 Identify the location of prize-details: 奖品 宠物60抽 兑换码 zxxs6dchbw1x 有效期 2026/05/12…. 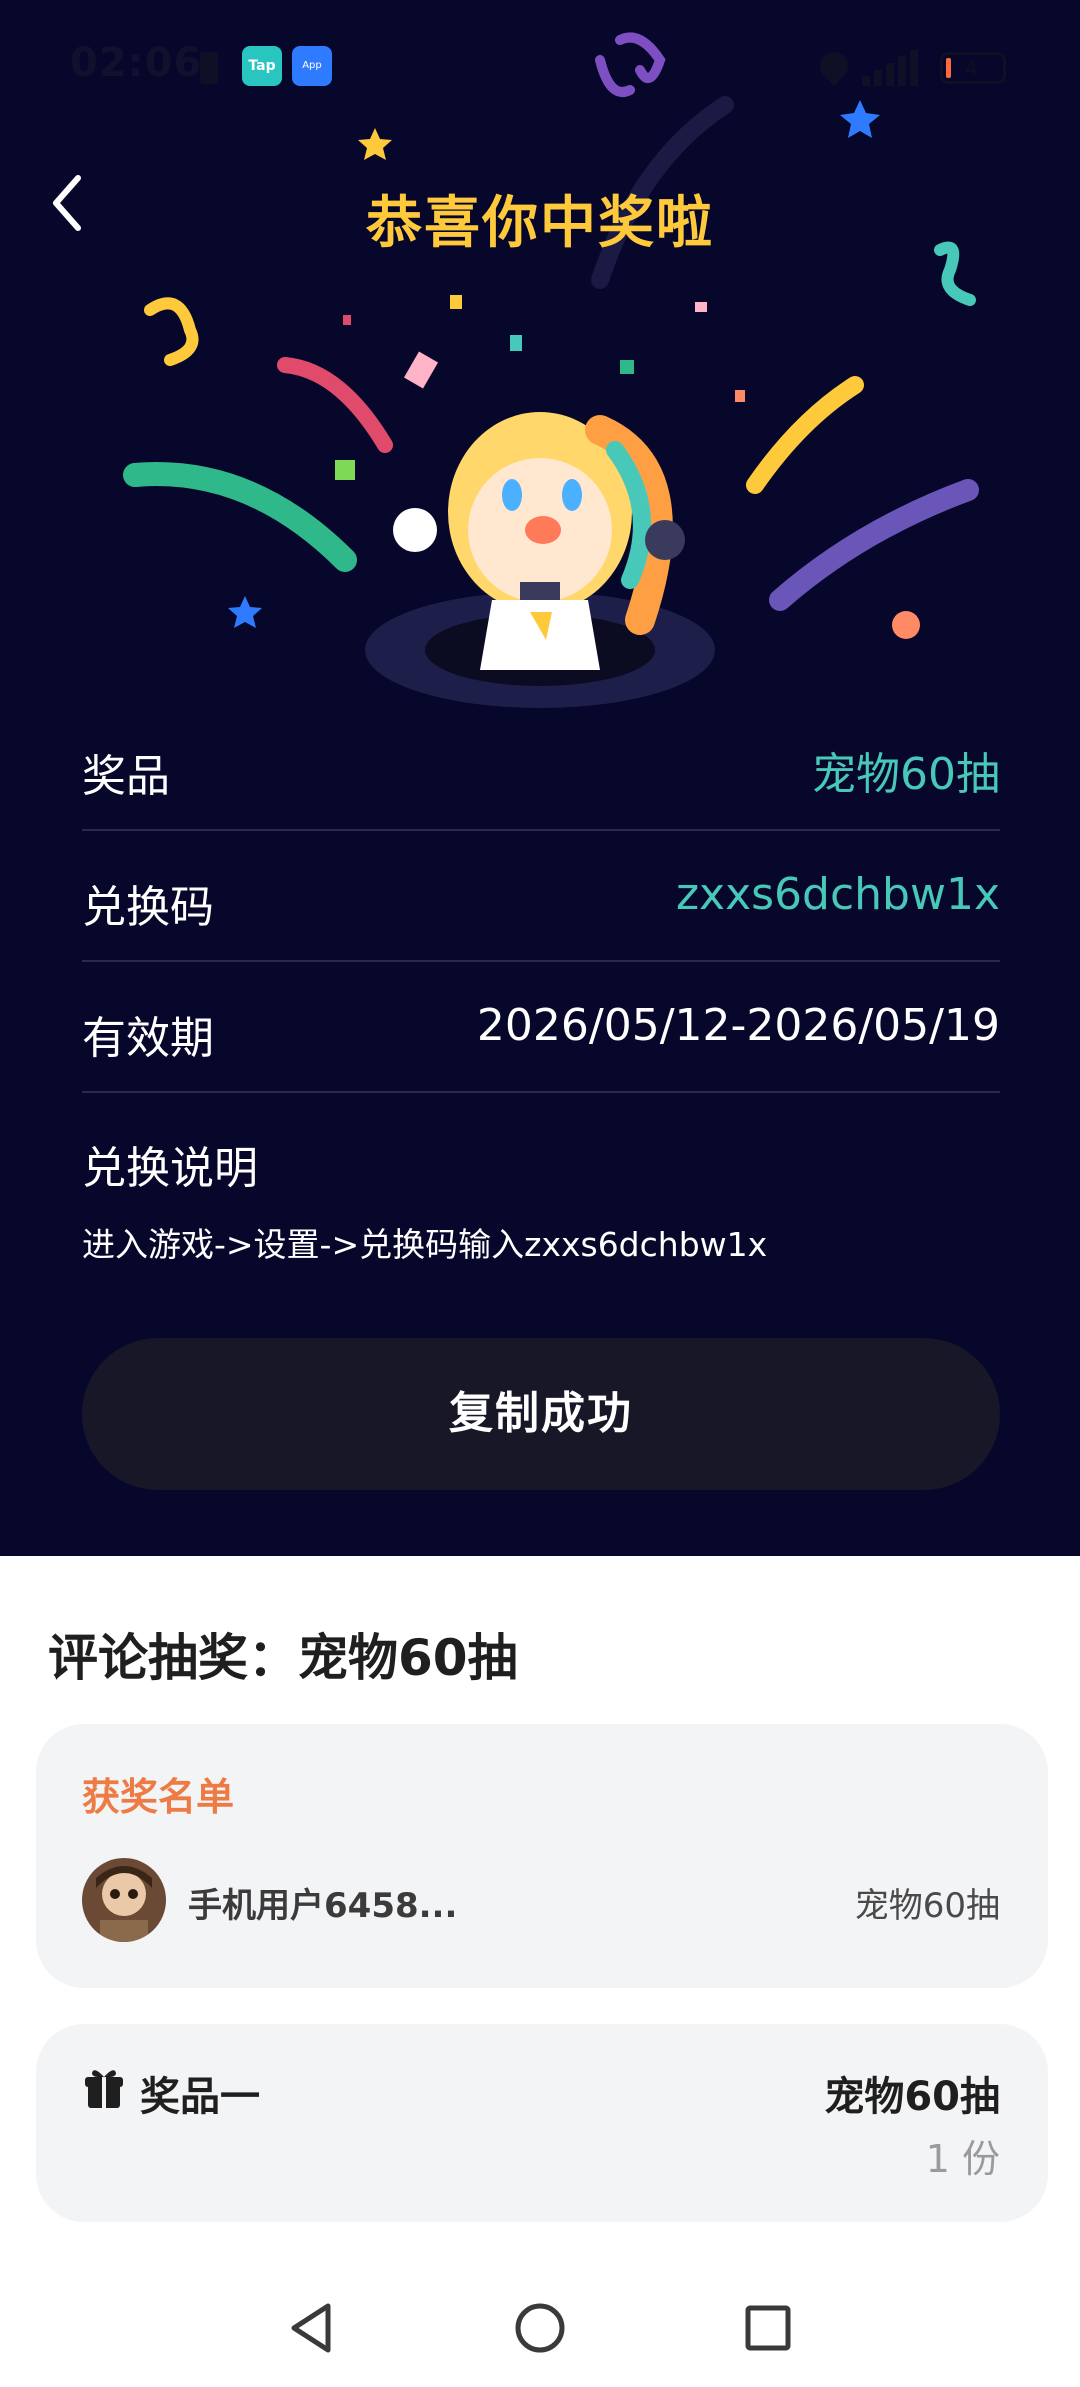
(541, 896).